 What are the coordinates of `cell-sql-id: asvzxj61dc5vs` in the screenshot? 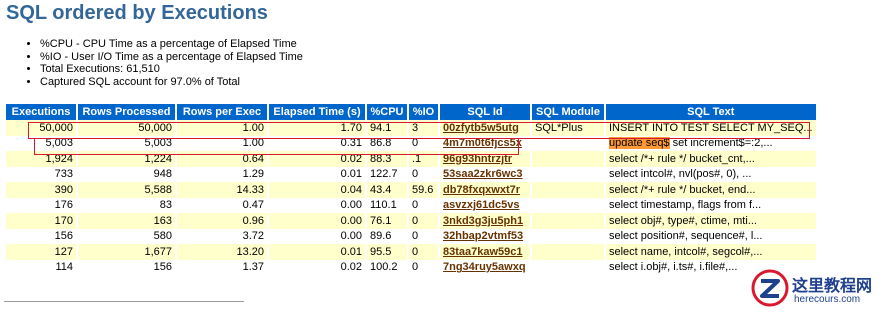 It's located at (485, 205).